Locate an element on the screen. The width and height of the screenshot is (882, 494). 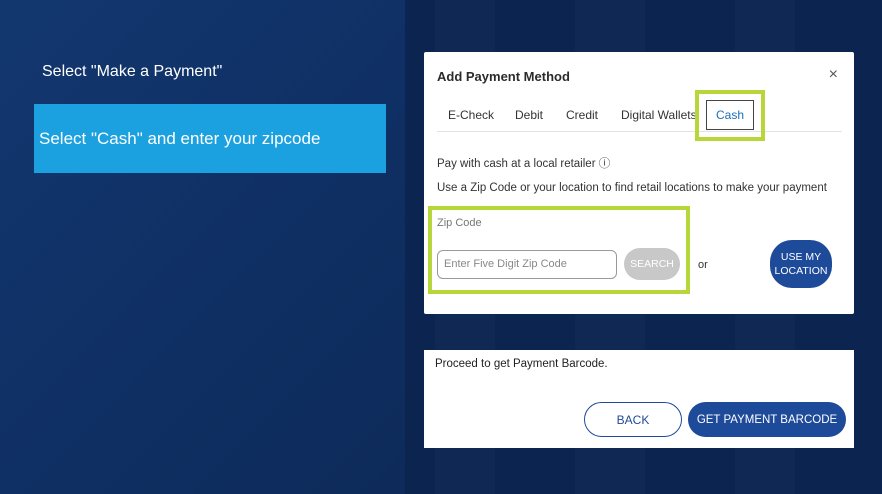
proceed-text: Proceed to get Payment Barcode. is located at coordinates (521, 364).